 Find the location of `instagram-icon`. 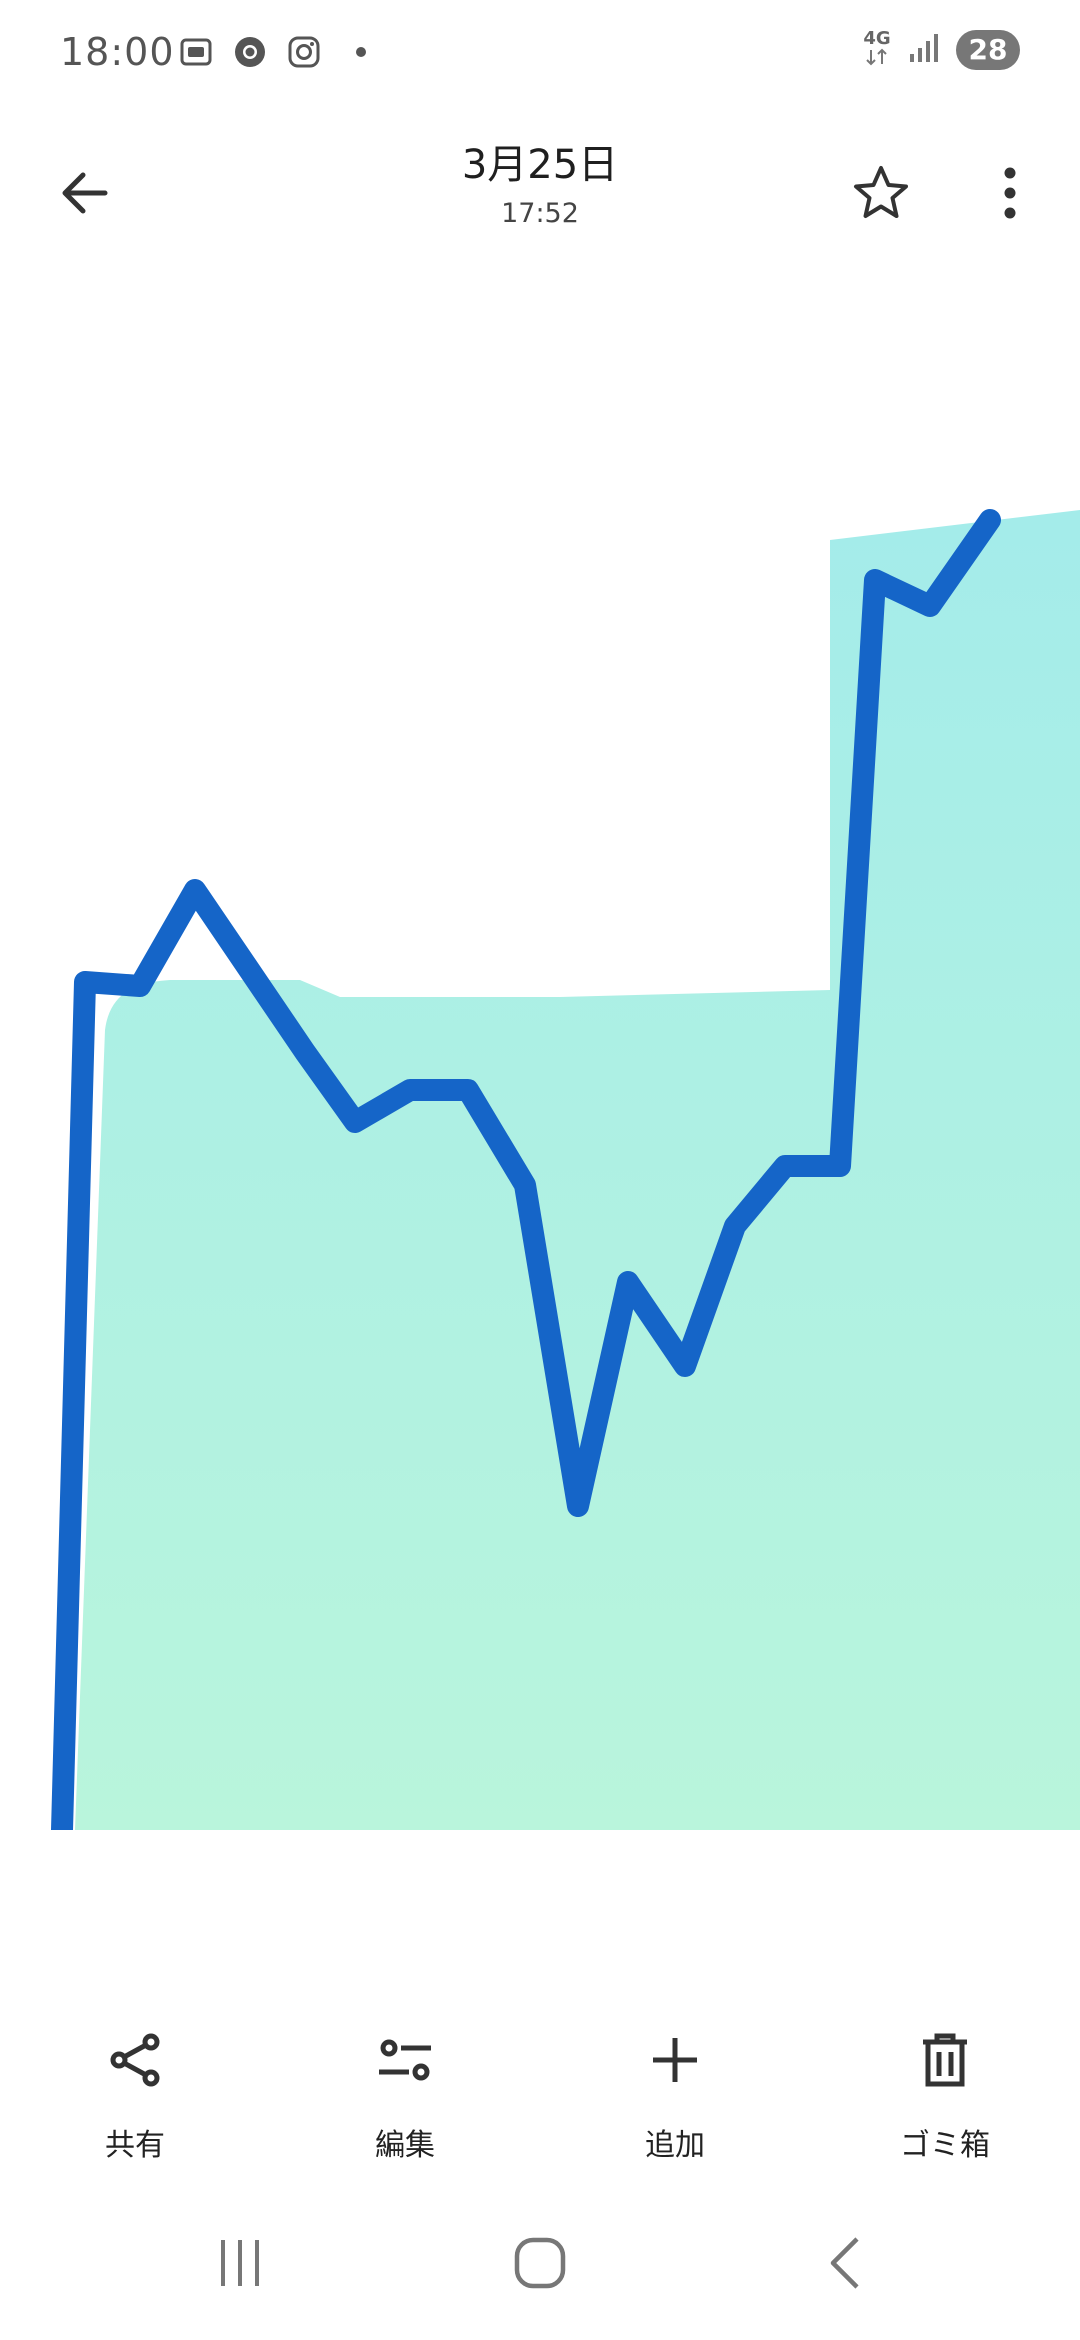

instagram-icon is located at coordinates (304, 52).